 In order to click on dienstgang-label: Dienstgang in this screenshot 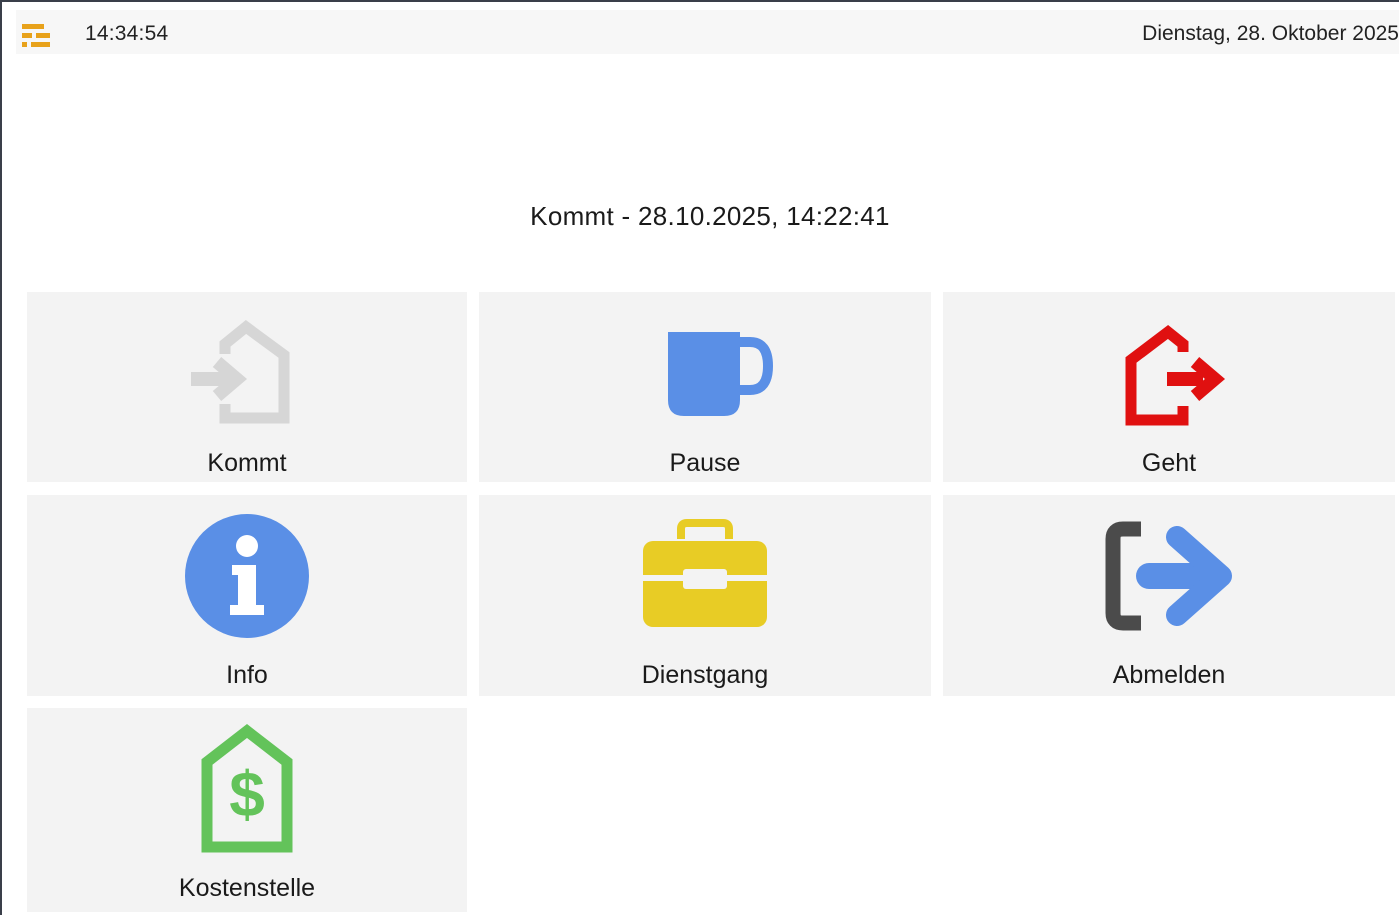, I will do `click(705, 675)`.